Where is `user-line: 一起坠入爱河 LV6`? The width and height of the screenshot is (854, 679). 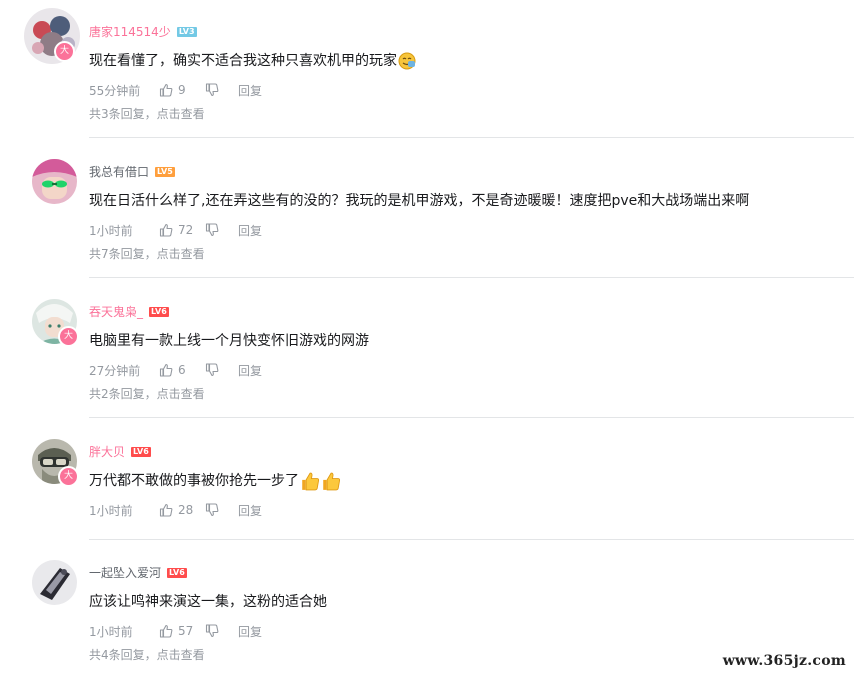 user-line: 一起坠入爱河 LV6 is located at coordinates (138, 573).